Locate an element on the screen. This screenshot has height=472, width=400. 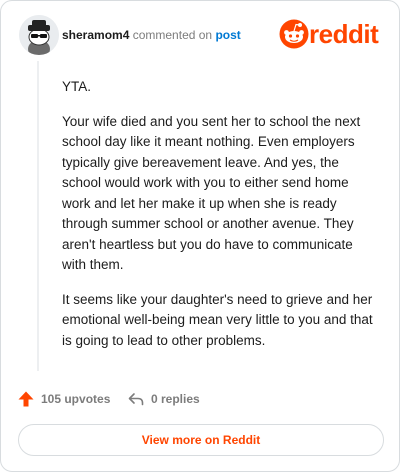
upvote-count: 105 upvotes is located at coordinates (76, 399).